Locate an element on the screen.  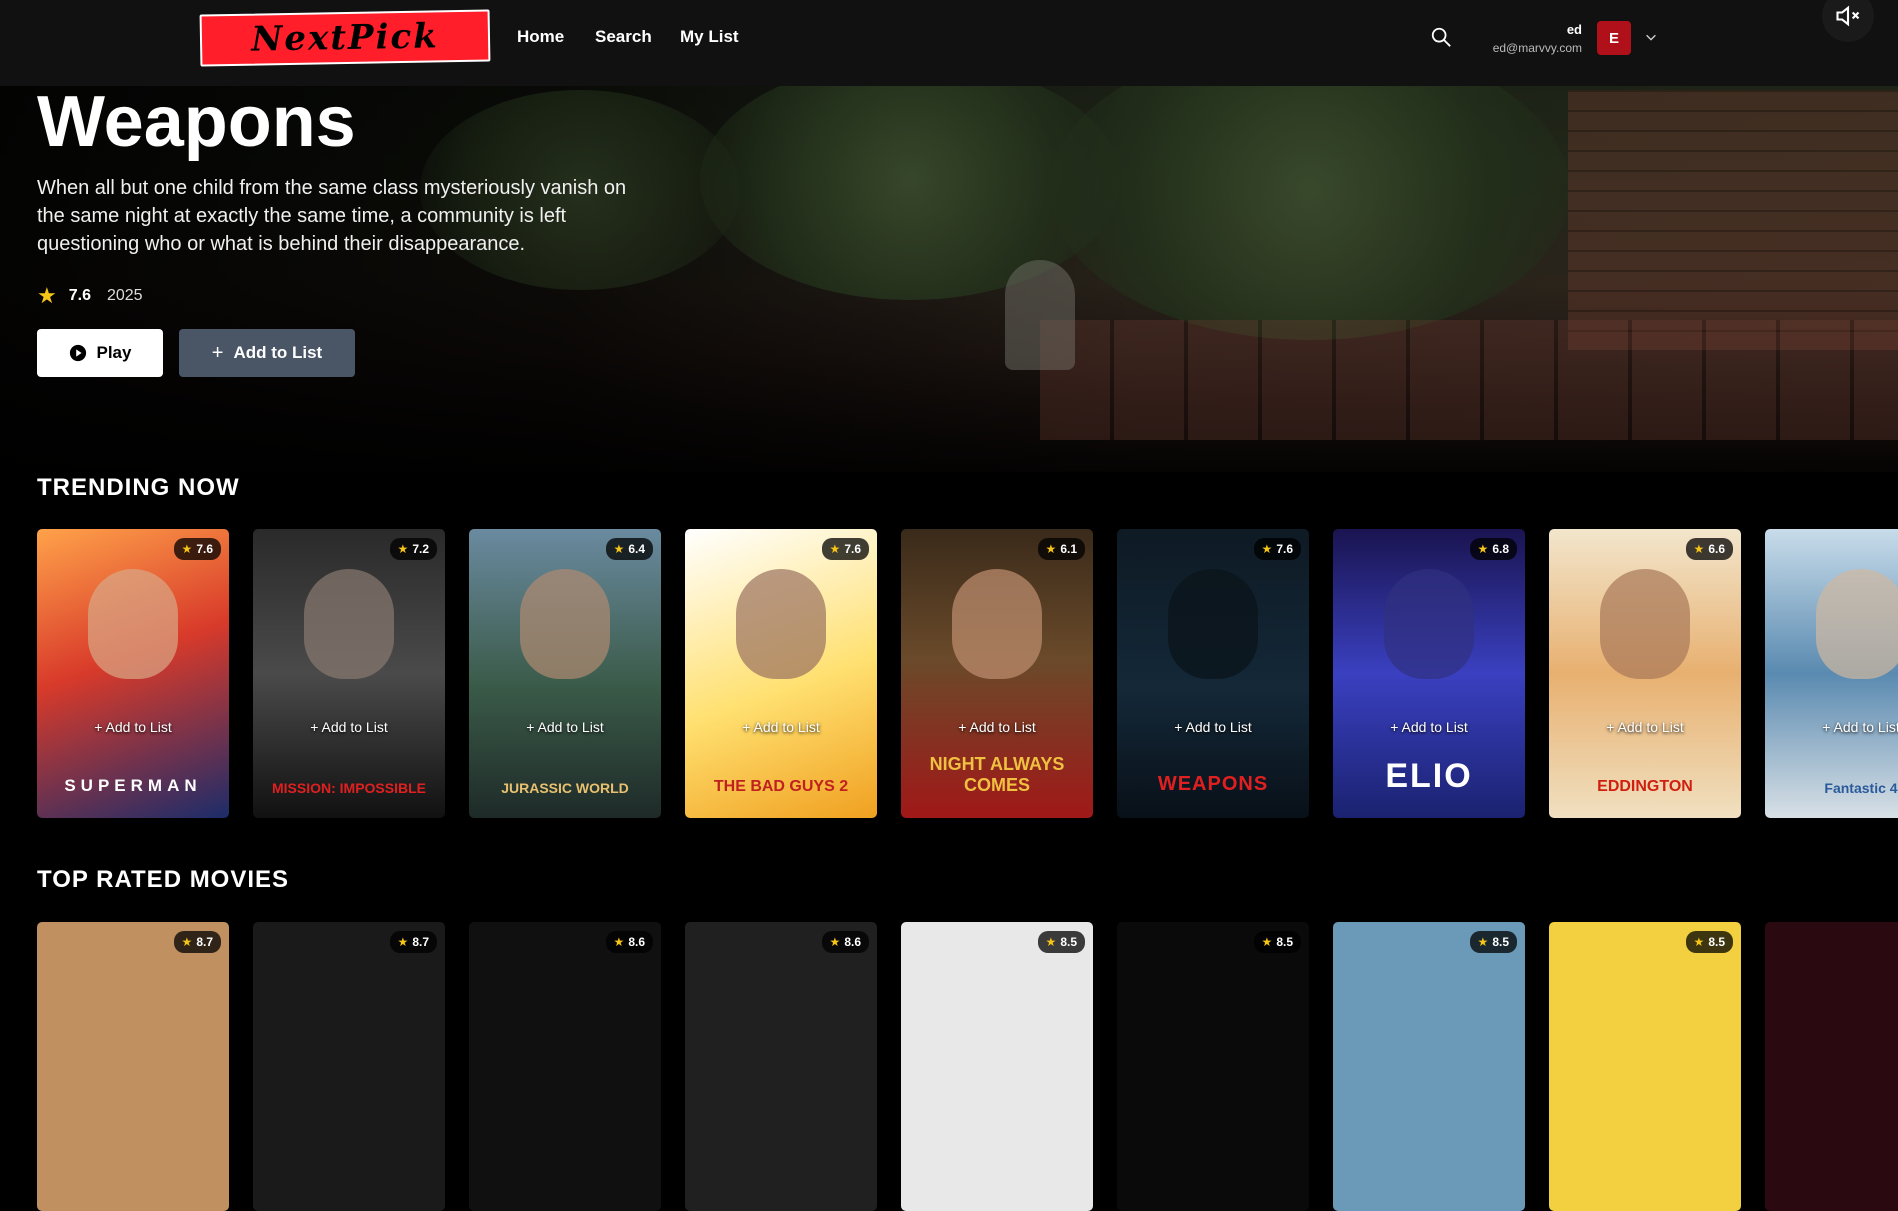
rating-badge: ★ 6.8 is located at coordinates (1493, 549).